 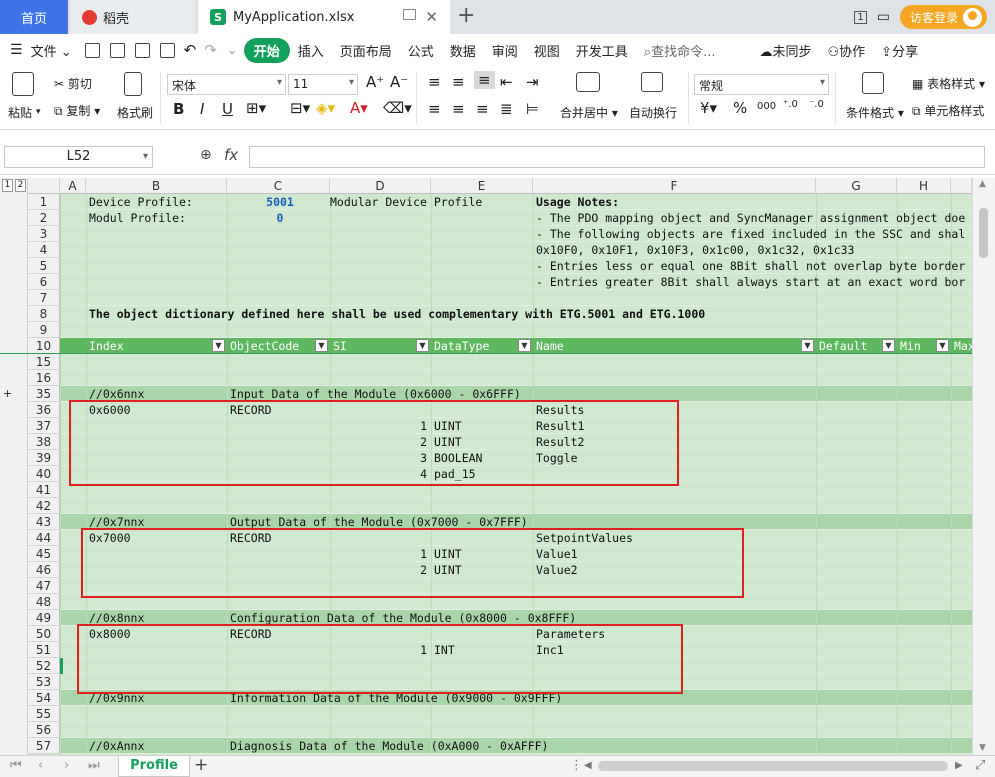 I want to click on row-header: 38, so click(x=44, y=442).